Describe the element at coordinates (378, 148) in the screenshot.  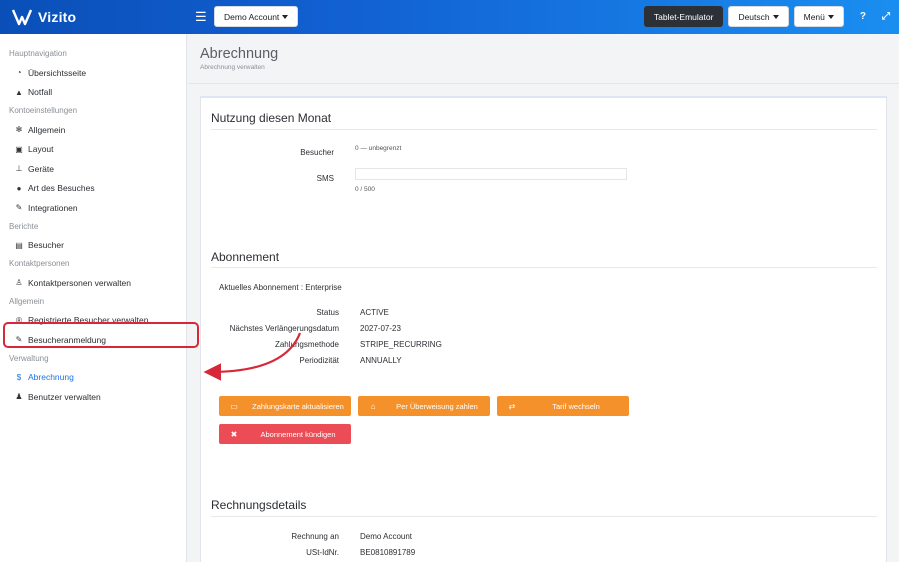
I see `visitors-value: 0 — unbegrenzt` at that location.